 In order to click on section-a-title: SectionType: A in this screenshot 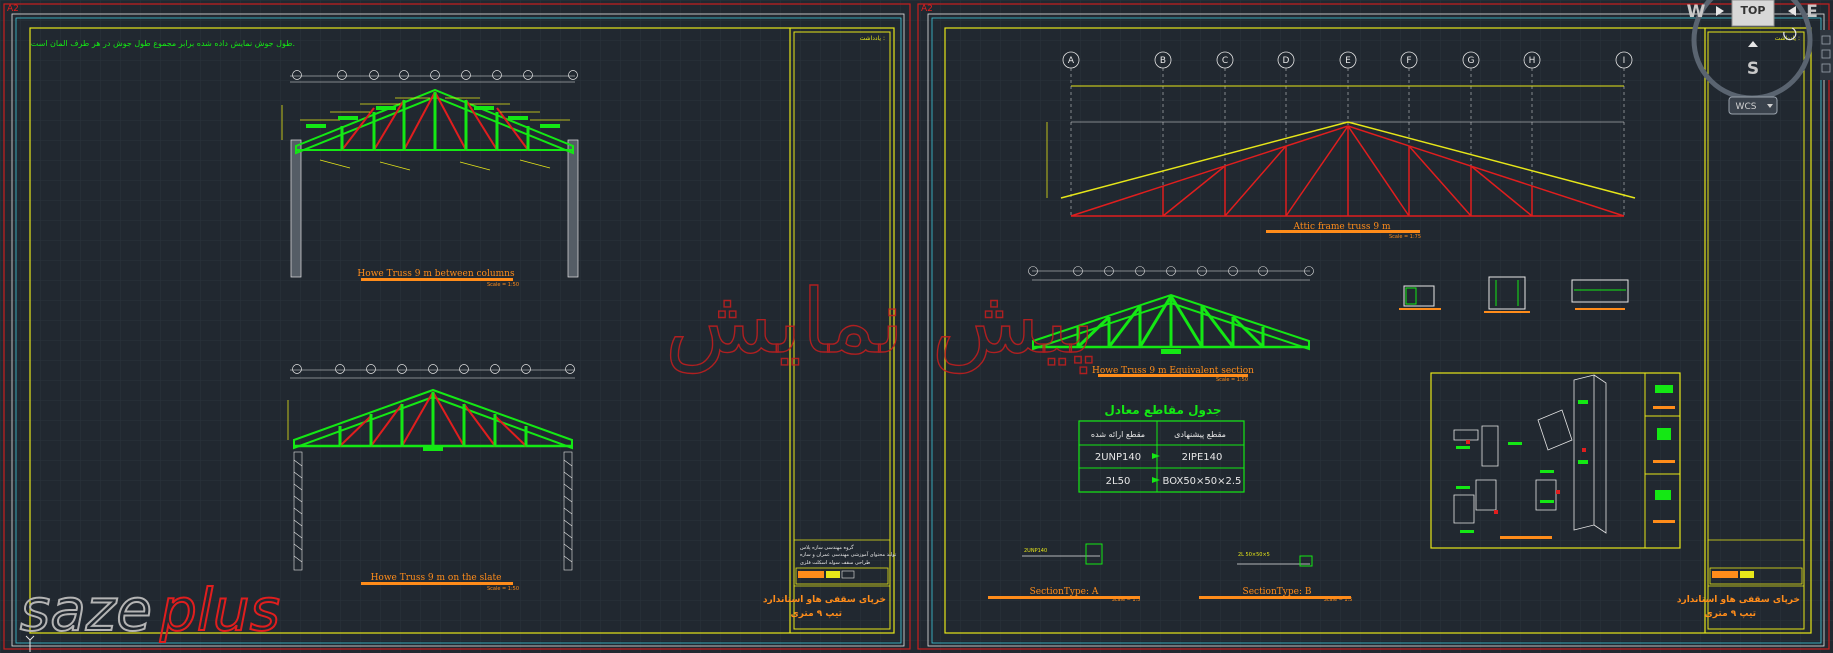, I will do `click(1064, 592)`.